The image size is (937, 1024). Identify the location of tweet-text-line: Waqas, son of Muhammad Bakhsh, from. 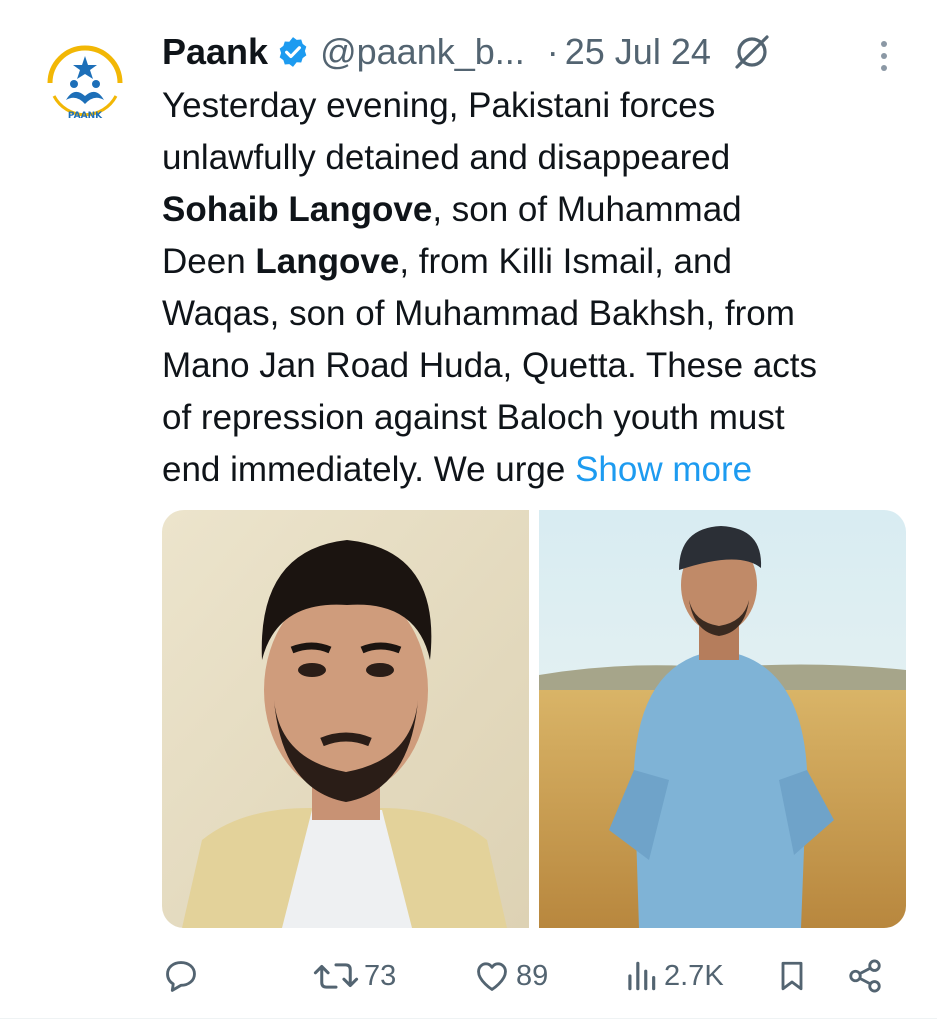
(537, 314).